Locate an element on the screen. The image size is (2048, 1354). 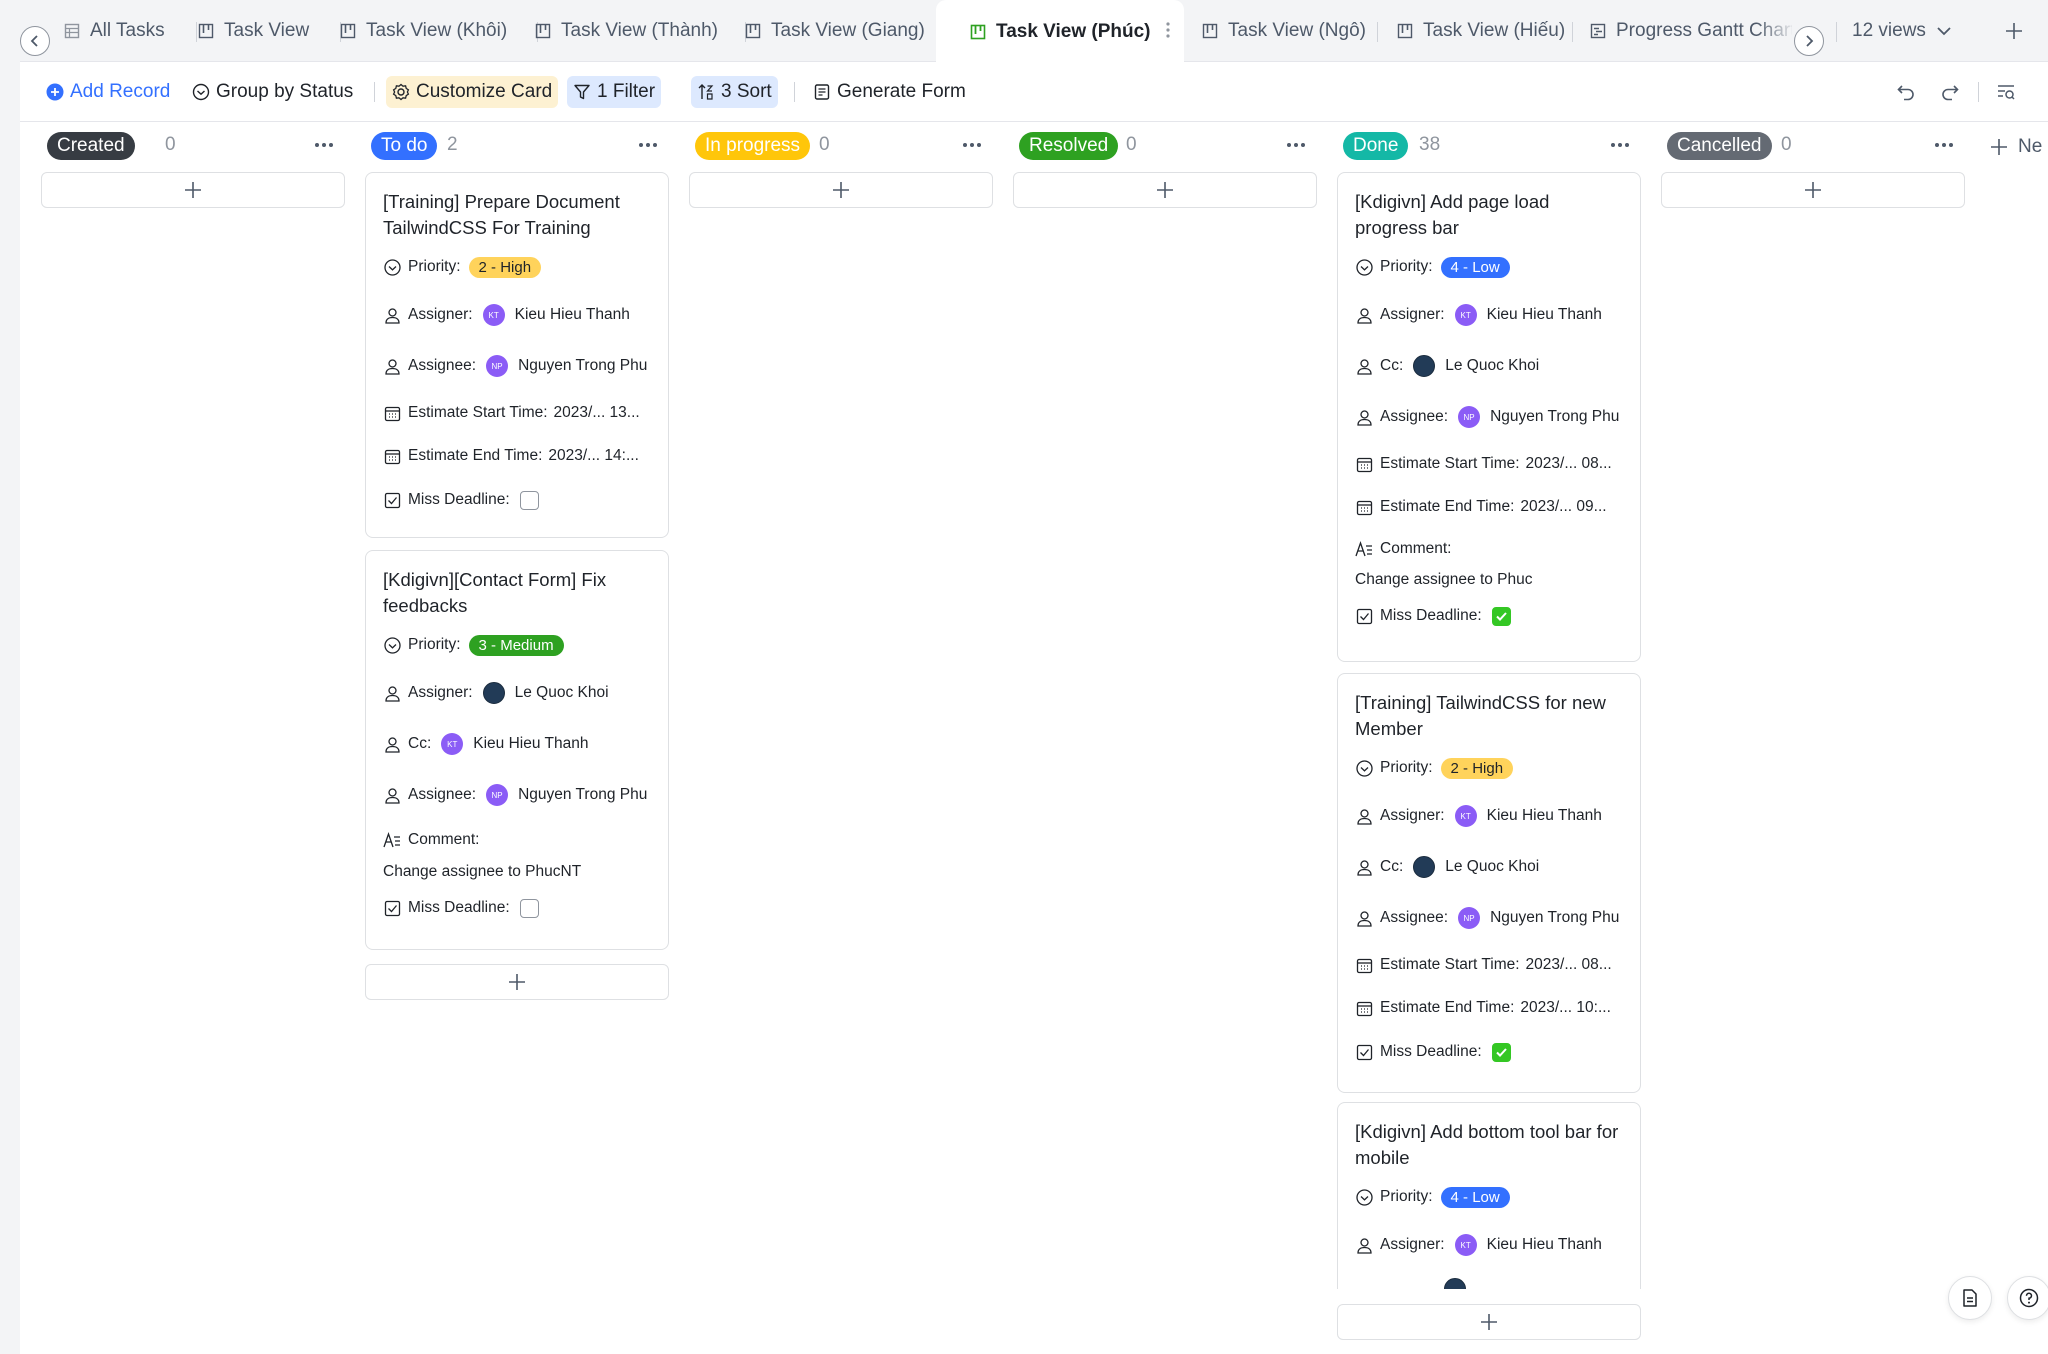
redo-button is located at coordinates (1950, 92).